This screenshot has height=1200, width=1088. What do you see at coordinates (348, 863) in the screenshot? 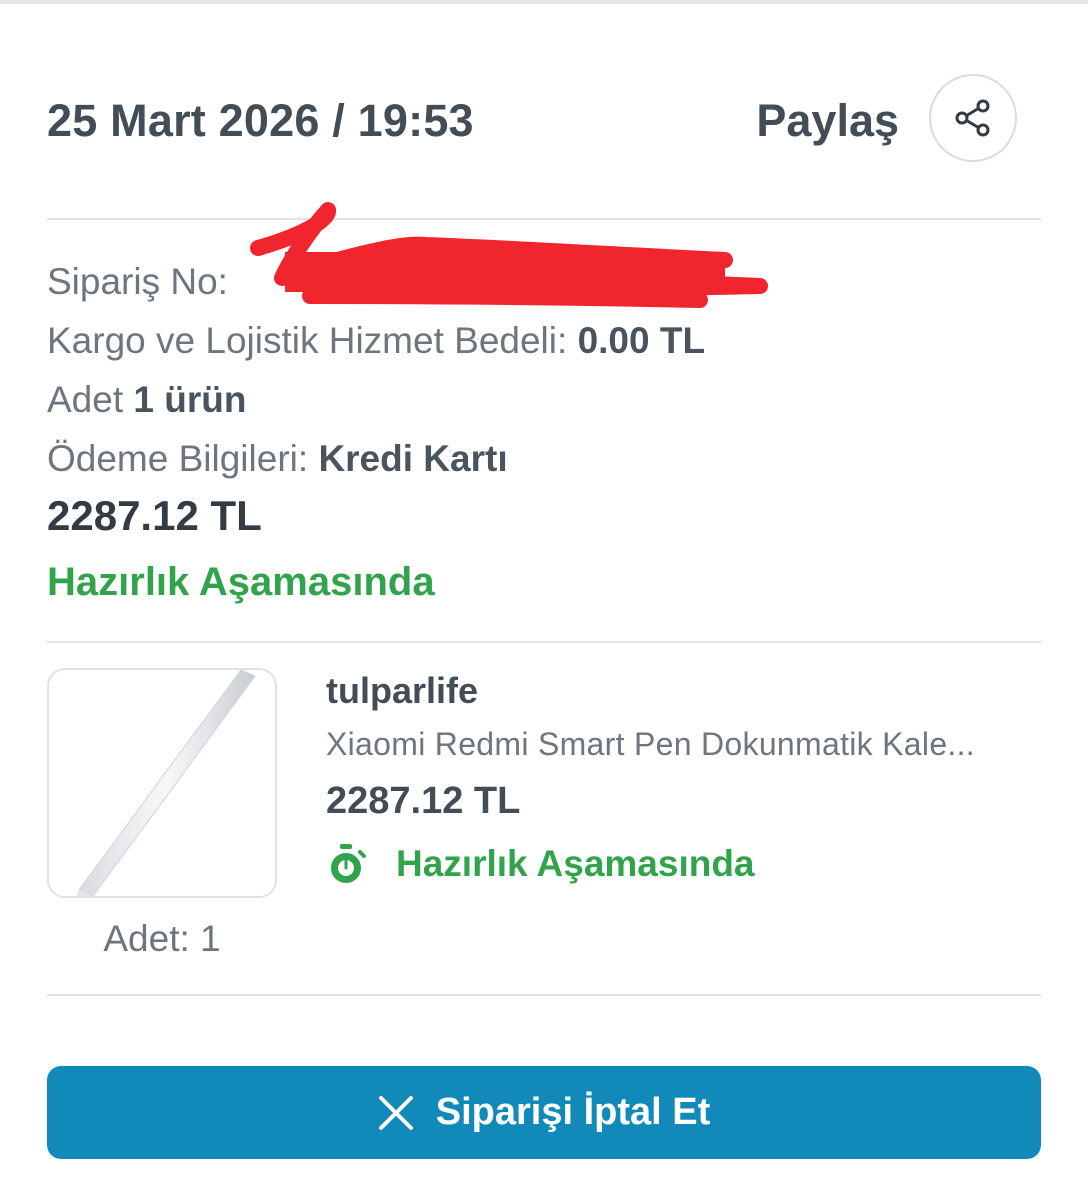
I see `stopwatch-icon` at bounding box center [348, 863].